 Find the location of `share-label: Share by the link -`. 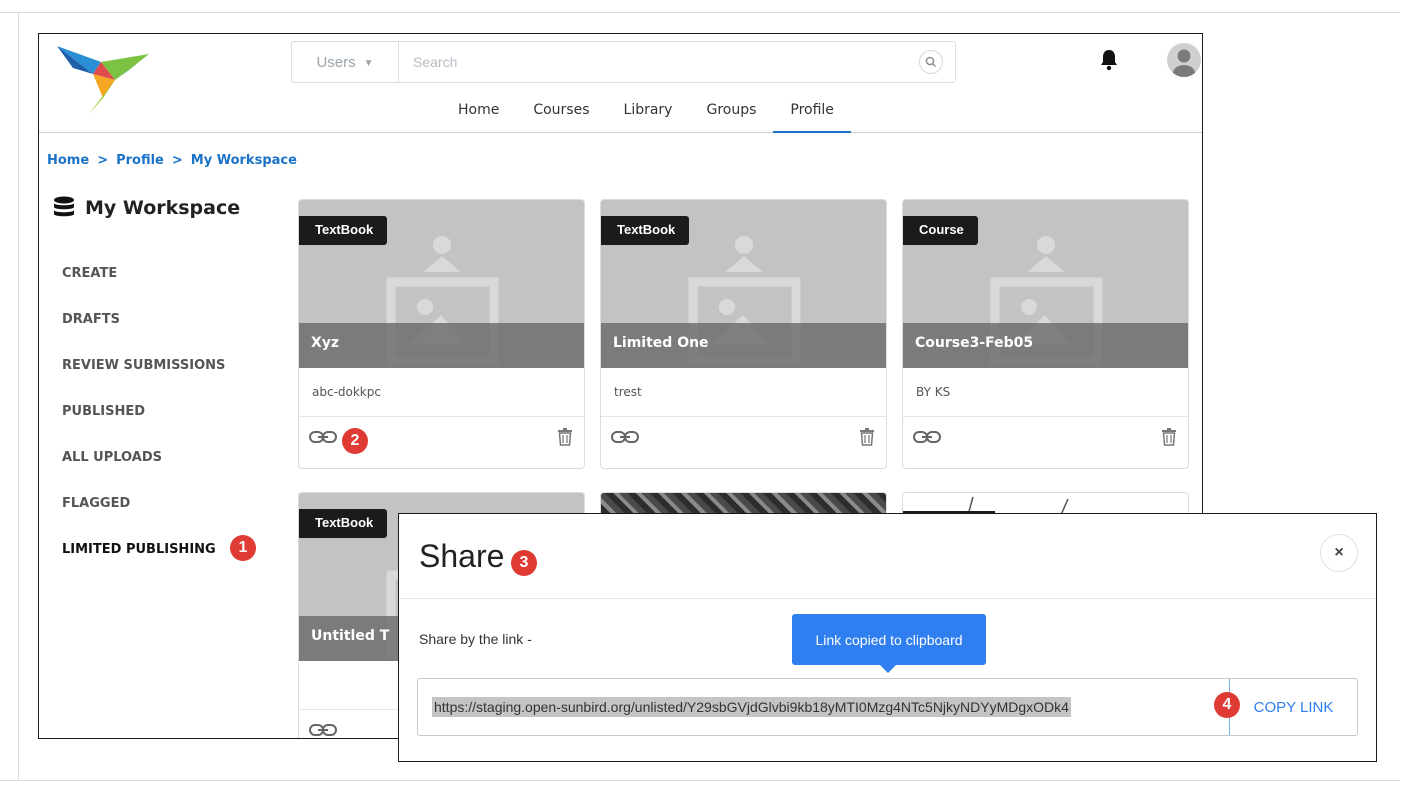

share-label: Share by the link - is located at coordinates (475, 639).